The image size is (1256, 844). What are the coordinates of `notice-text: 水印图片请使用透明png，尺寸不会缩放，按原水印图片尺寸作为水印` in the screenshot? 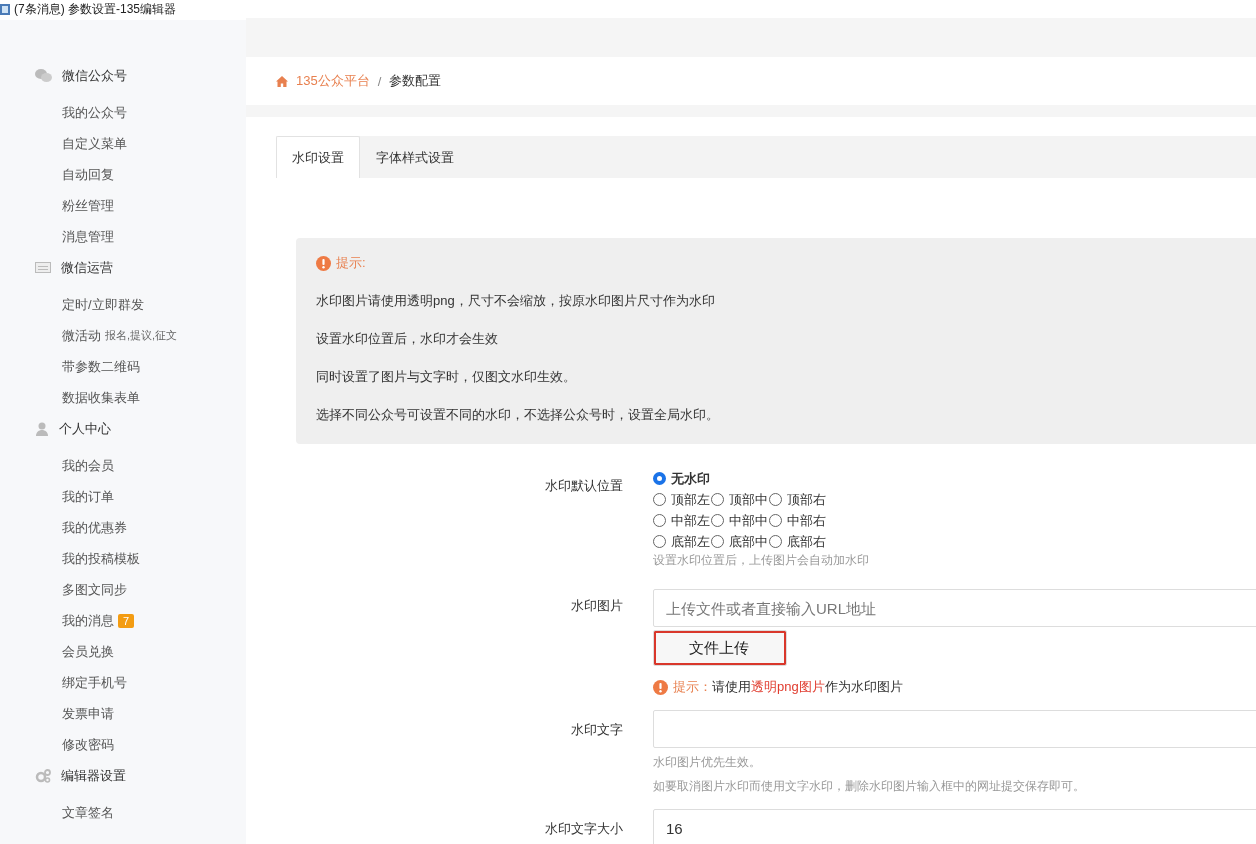 It's located at (516, 301).